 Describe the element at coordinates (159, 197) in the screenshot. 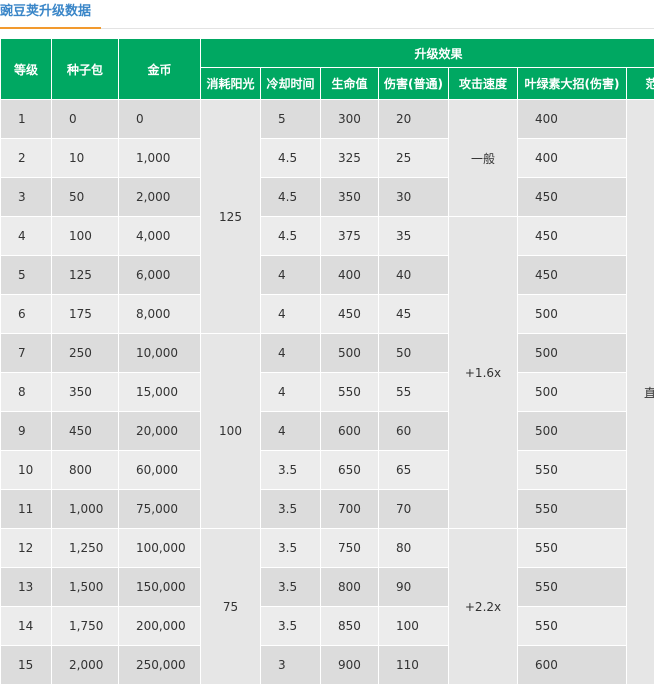

I see `cell-coin: 2,000` at that location.